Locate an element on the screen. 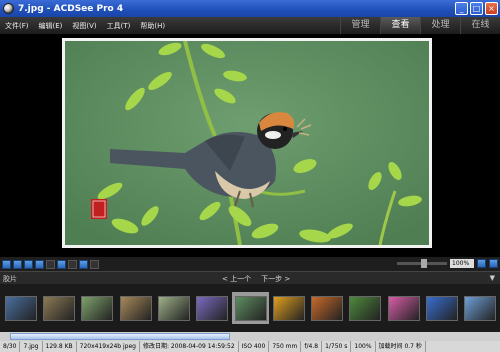  zoom-slider-handle is located at coordinates (424, 263).